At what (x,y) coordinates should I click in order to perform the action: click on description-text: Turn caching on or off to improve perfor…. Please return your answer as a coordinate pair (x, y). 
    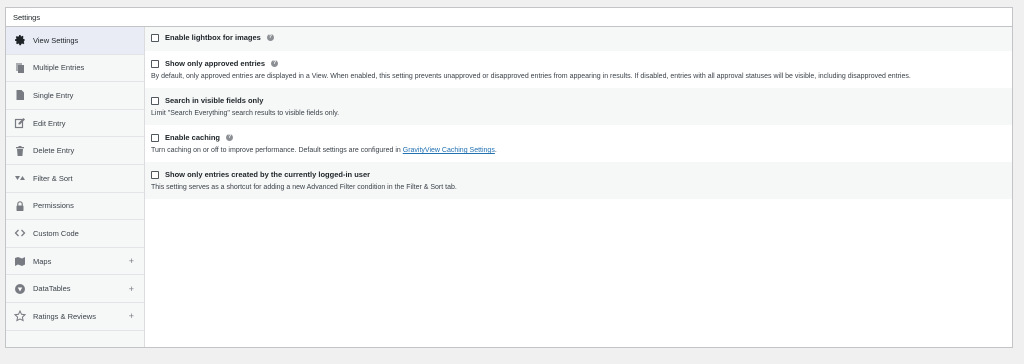
    Looking at the image, I should click on (277, 150).